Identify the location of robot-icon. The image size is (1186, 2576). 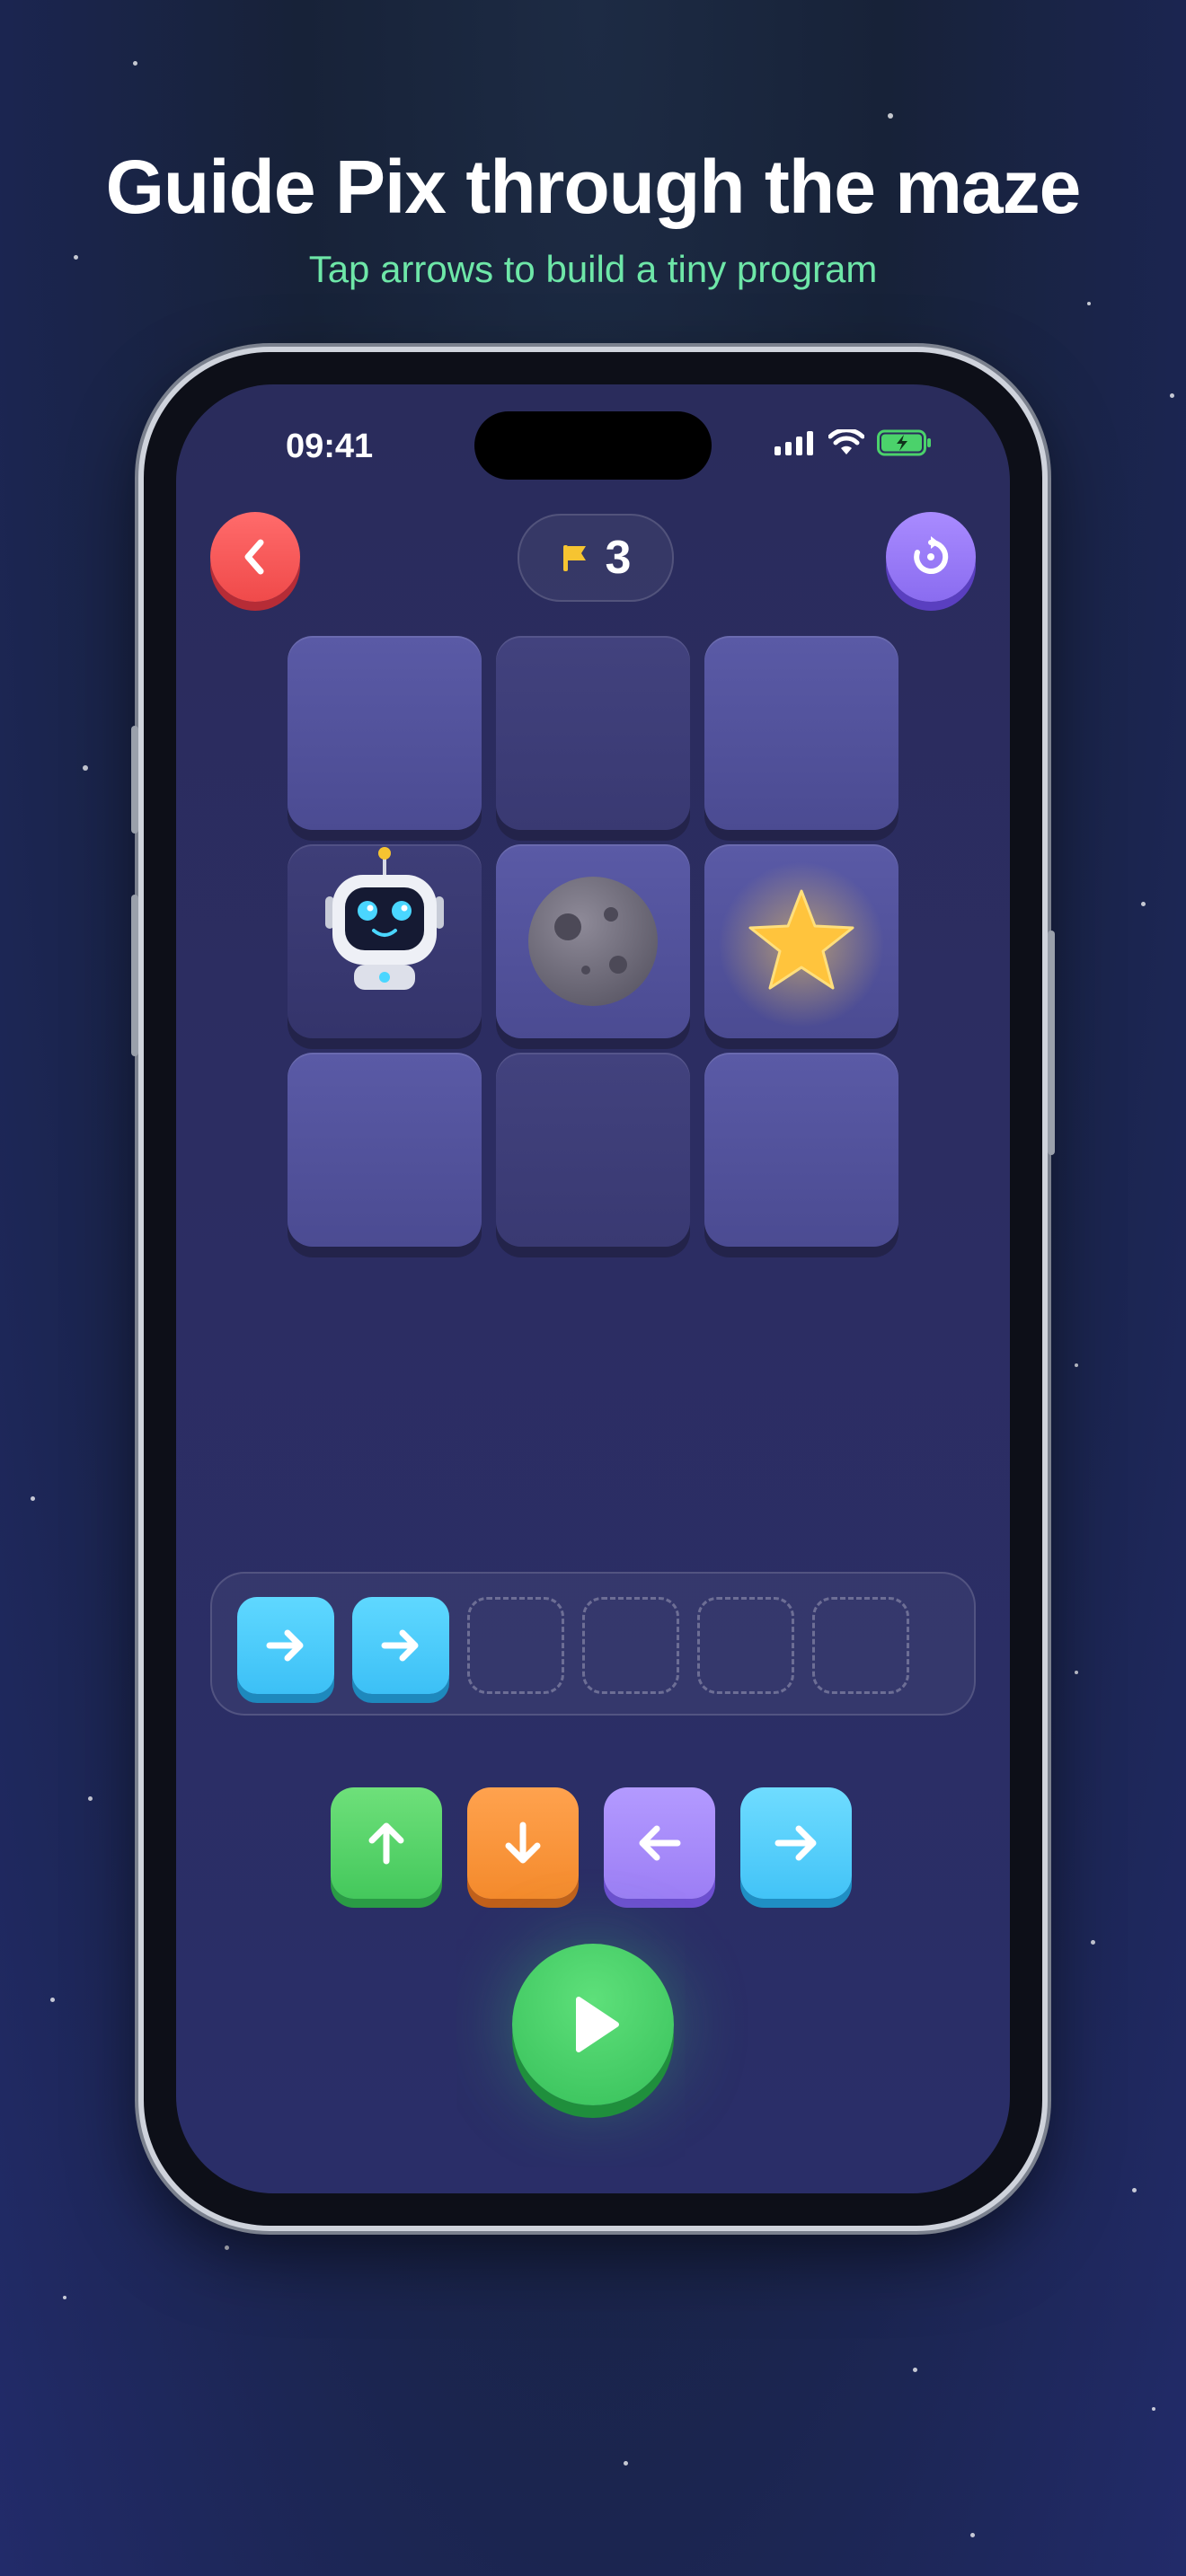
(384, 918).